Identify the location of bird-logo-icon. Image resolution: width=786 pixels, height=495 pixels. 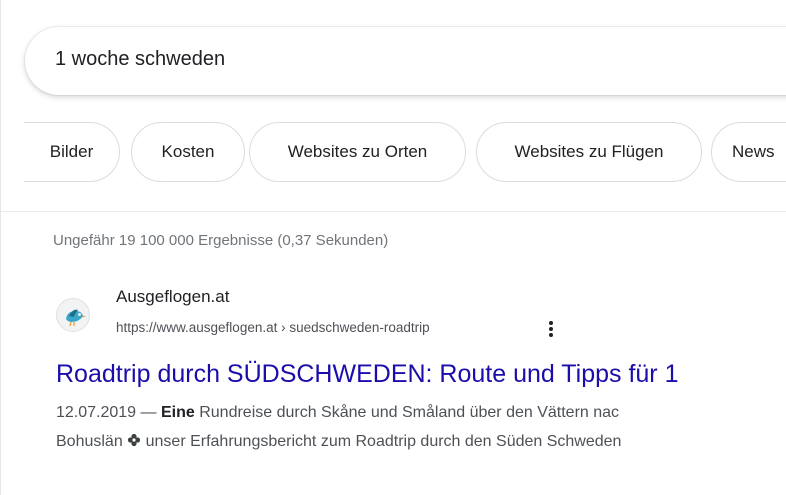
(73, 315).